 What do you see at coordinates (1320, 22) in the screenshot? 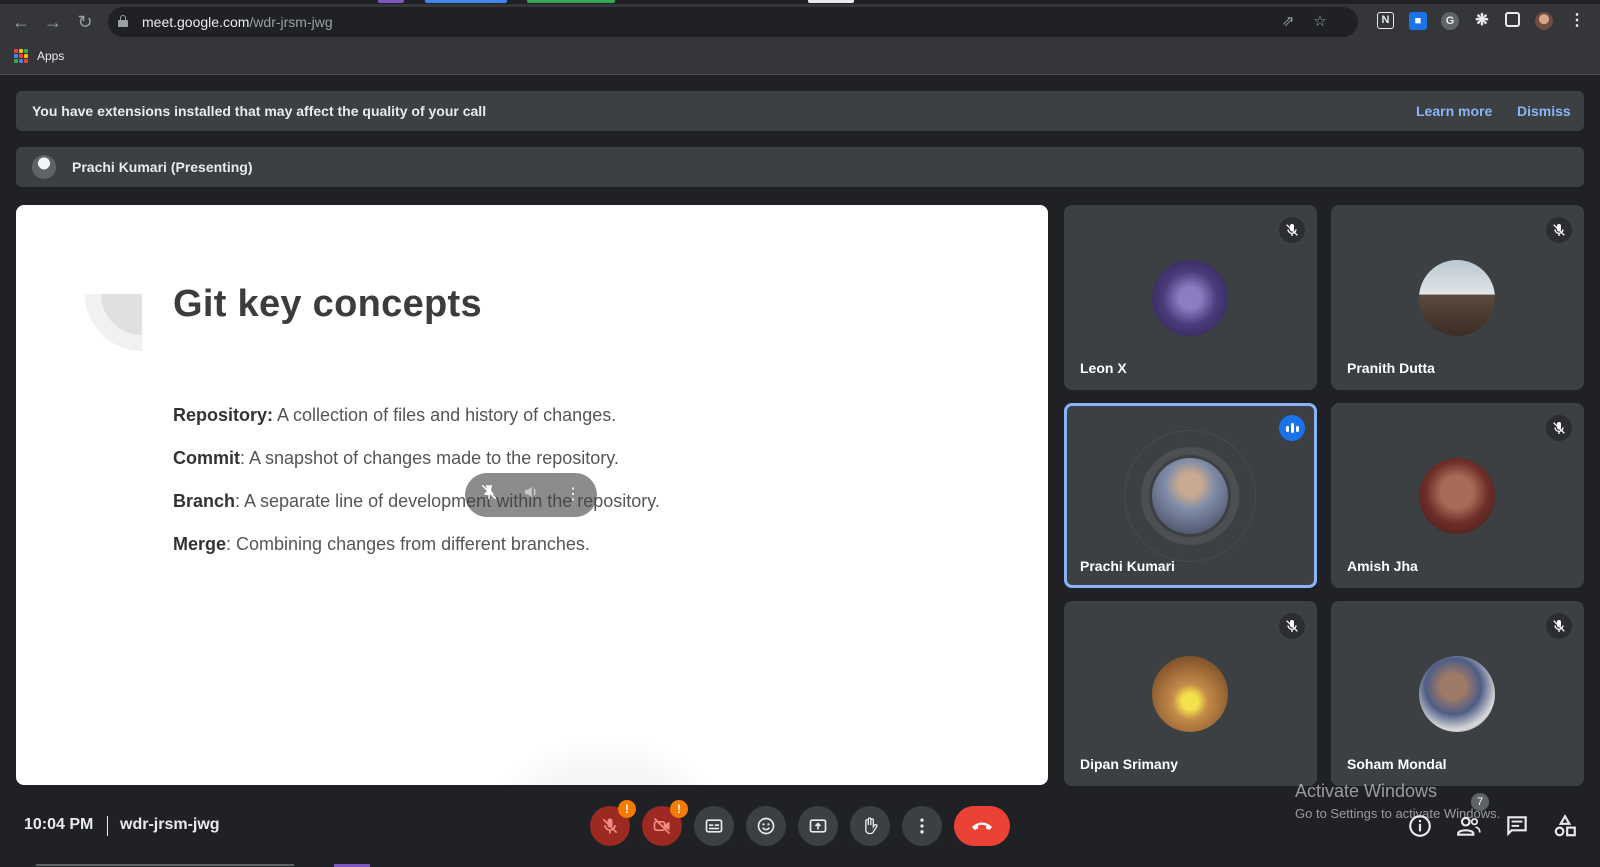
I see `bookmark-star-icon: ☆` at bounding box center [1320, 22].